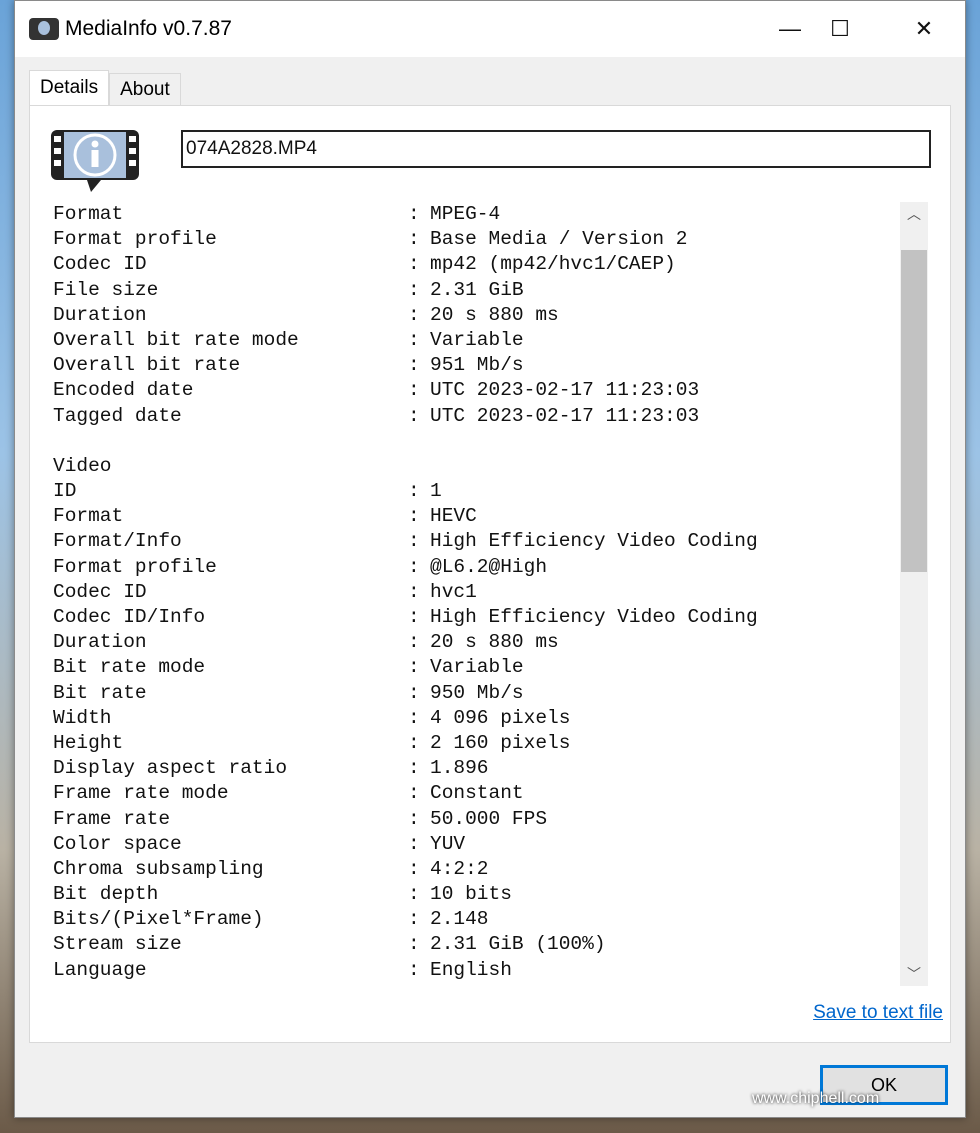 The image size is (980, 1133). I want to click on detail-row: Codec ID: hvc1, so click(476, 592).